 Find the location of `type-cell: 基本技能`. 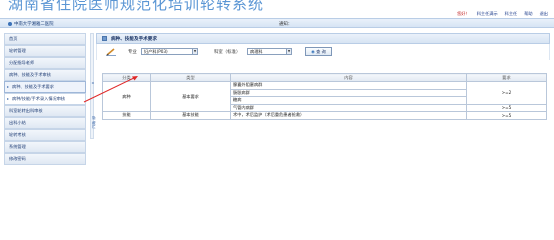

type-cell: 基本技能 is located at coordinates (190, 115).